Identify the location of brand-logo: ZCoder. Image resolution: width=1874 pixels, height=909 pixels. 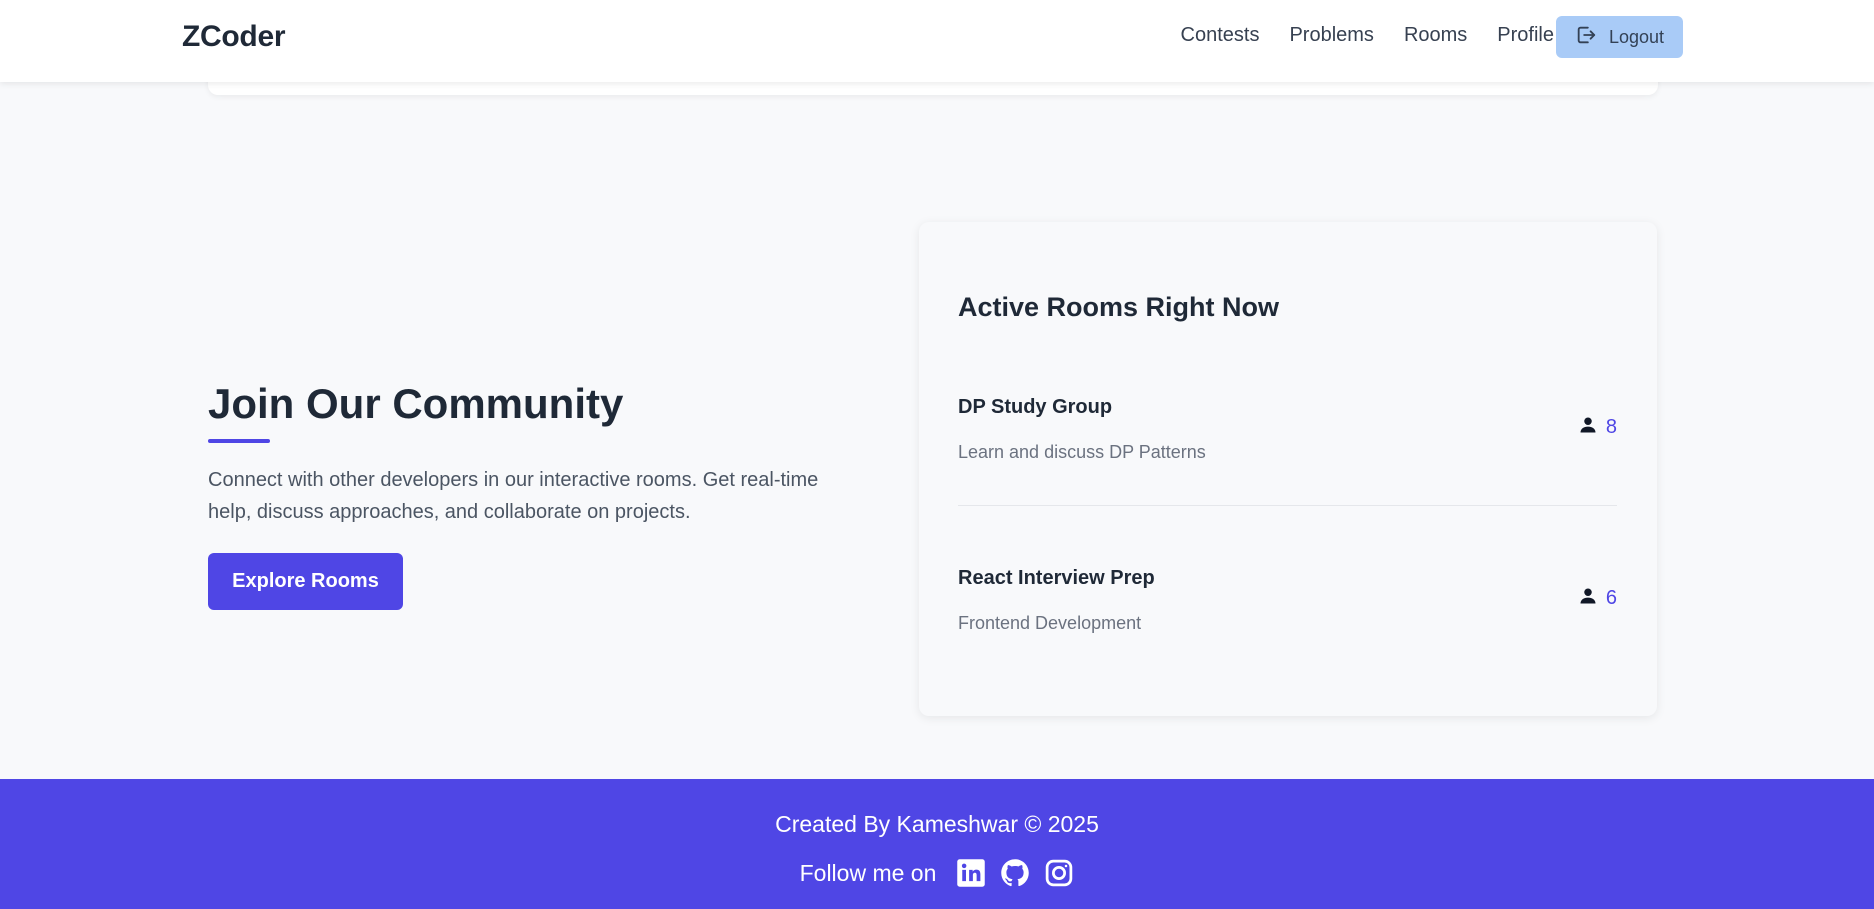
(234, 37).